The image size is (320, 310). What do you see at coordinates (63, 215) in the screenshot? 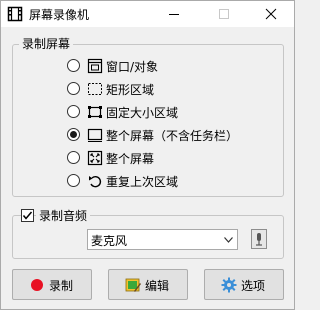
I see `record-audio-label: 录制音频` at bounding box center [63, 215].